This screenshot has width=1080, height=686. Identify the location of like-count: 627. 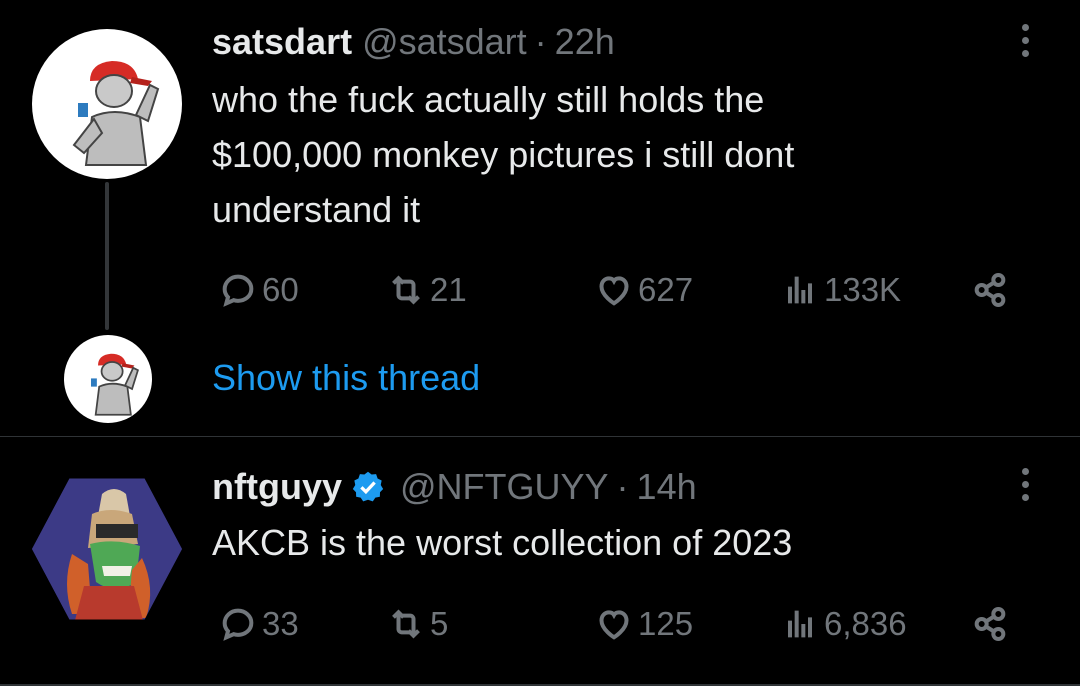
(666, 289).